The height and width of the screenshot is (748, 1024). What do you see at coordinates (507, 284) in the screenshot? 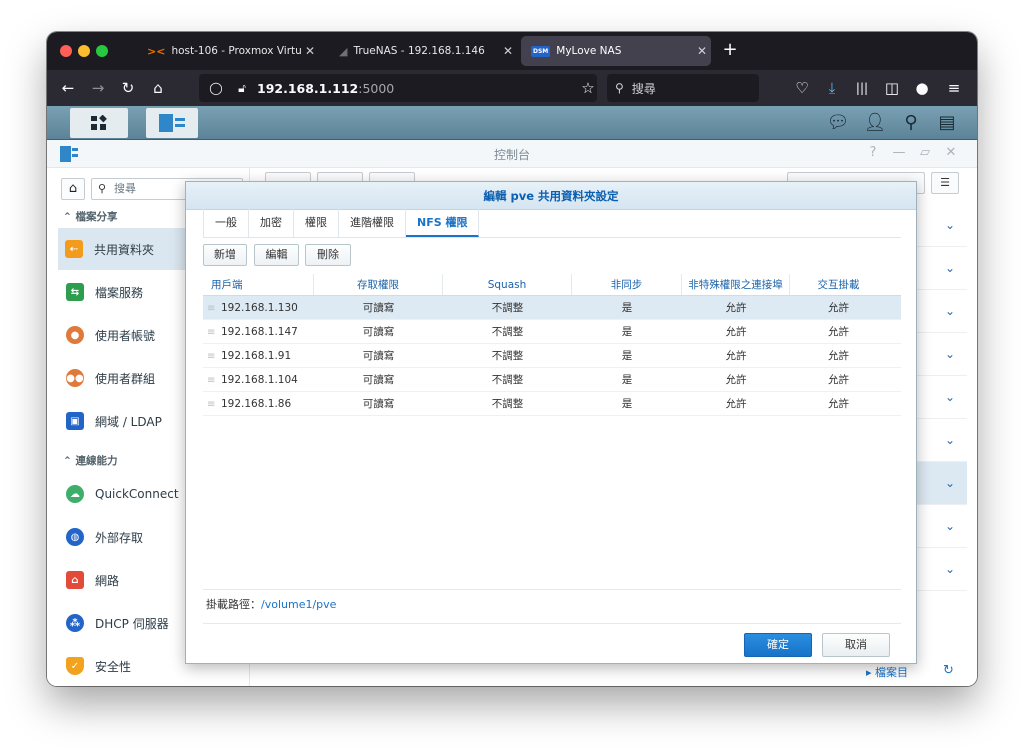
I see `column-header-squash: Squash` at bounding box center [507, 284].